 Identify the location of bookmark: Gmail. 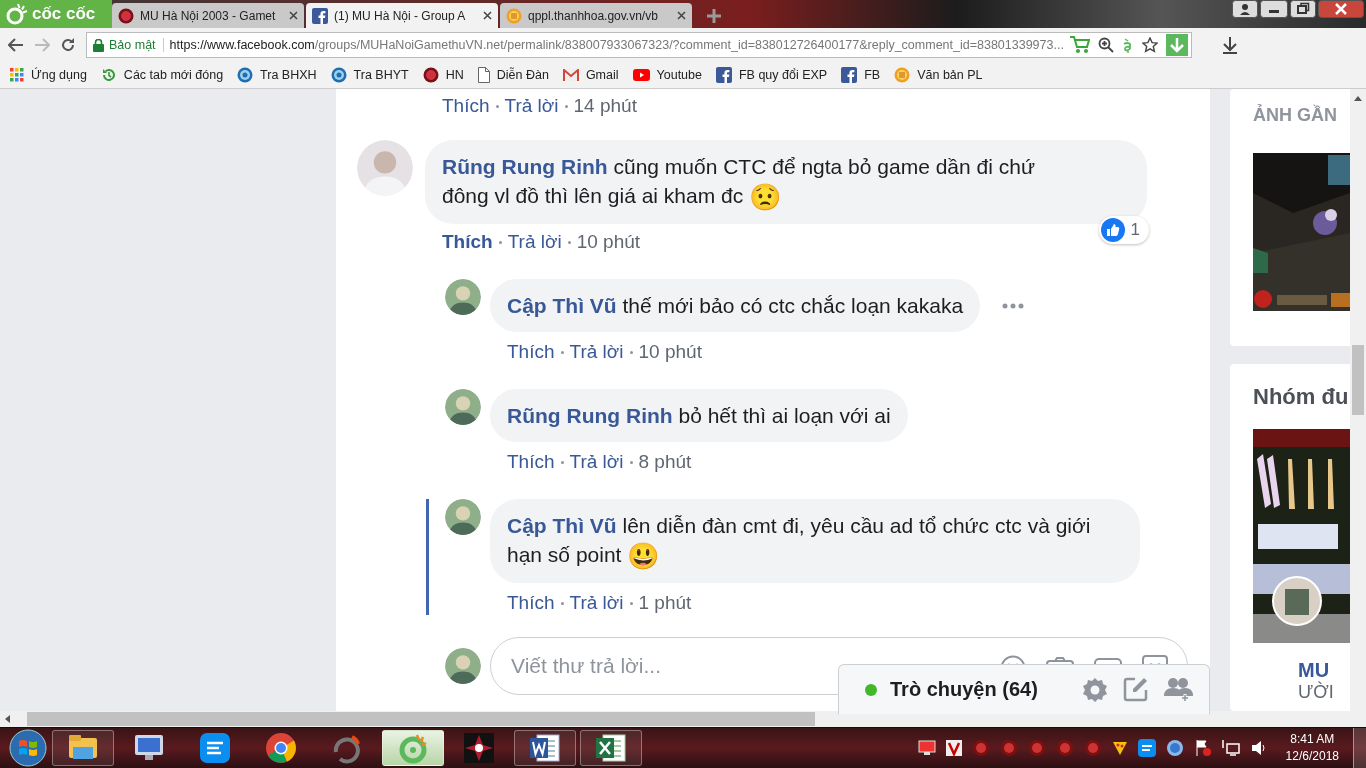
(590, 75).